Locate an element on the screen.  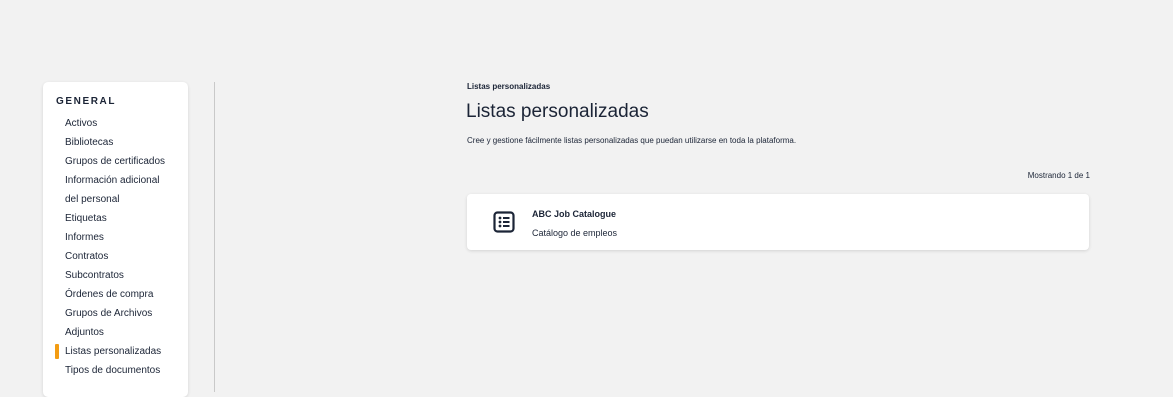
list-subtitle: Catálogo de empleos is located at coordinates (575, 233).